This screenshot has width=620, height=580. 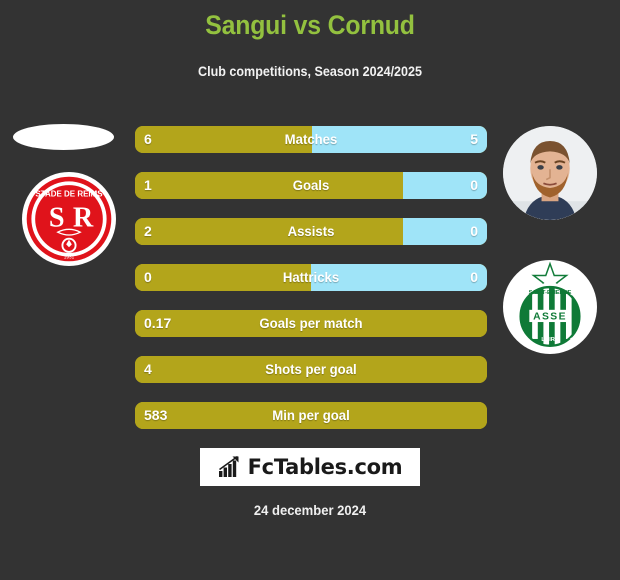 What do you see at coordinates (310, 25) in the screenshot?
I see `page-title: Sangui vs Cornud` at bounding box center [310, 25].